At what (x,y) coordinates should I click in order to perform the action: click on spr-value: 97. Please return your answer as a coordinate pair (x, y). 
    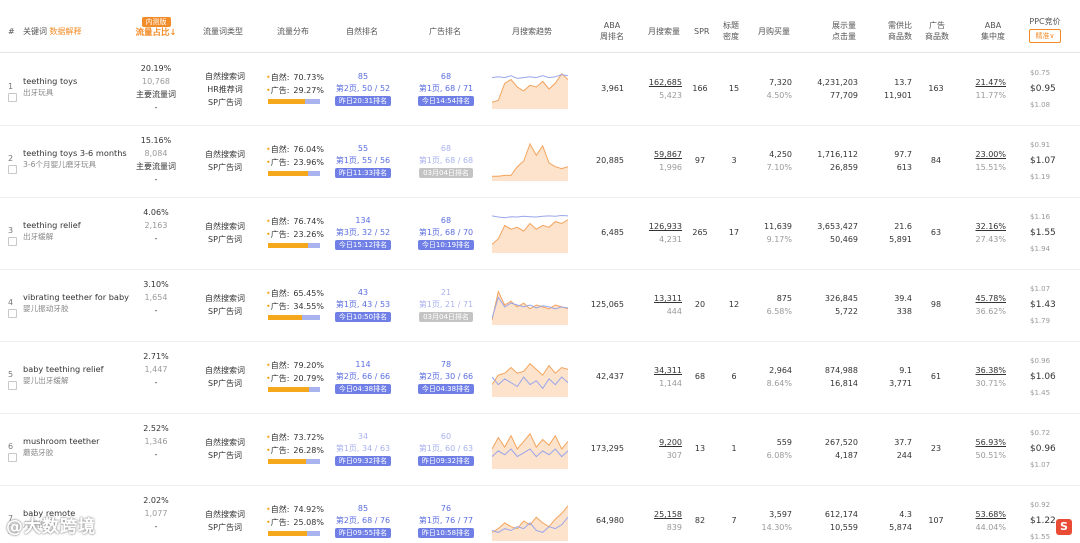
    Looking at the image, I should click on (700, 160).